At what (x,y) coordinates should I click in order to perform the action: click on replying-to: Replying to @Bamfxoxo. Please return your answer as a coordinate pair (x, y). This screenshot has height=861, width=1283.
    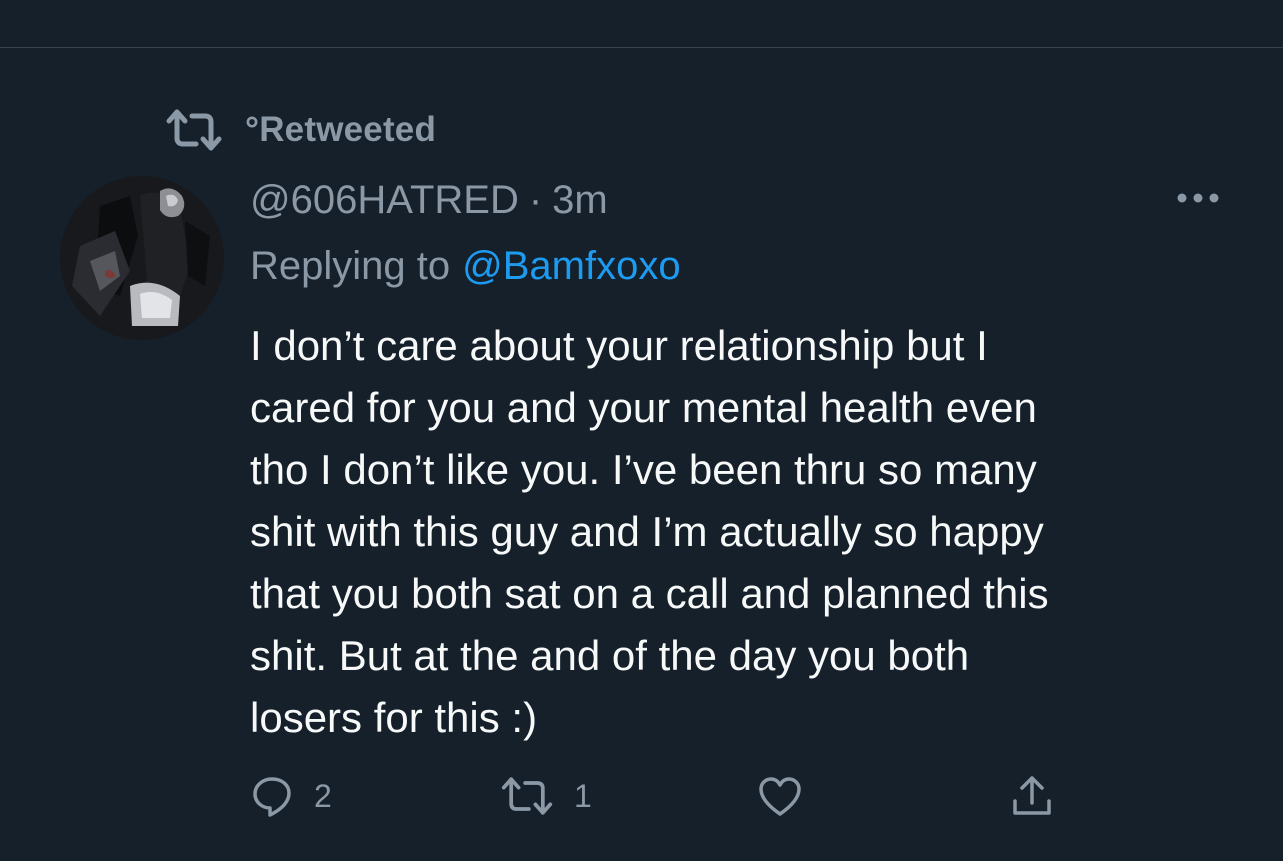
    Looking at the image, I should click on (465, 266).